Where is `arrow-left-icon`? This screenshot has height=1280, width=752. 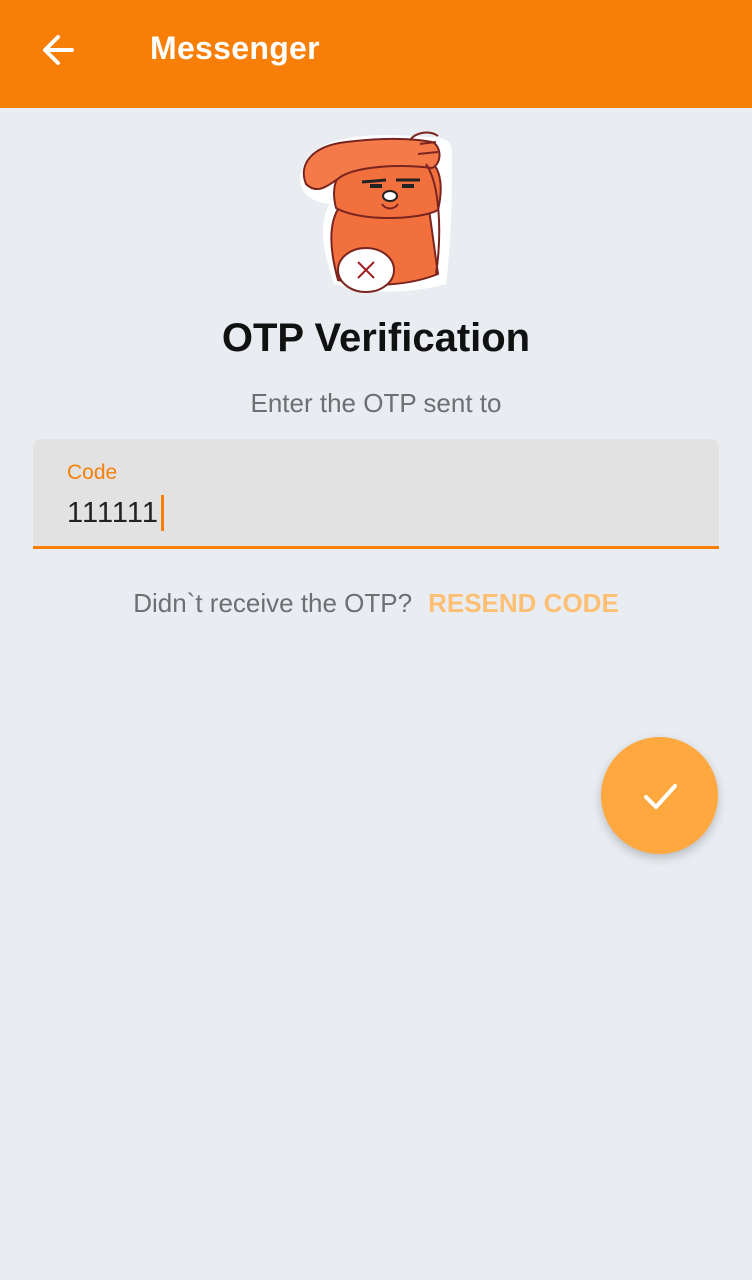
arrow-left-icon is located at coordinates (58, 50).